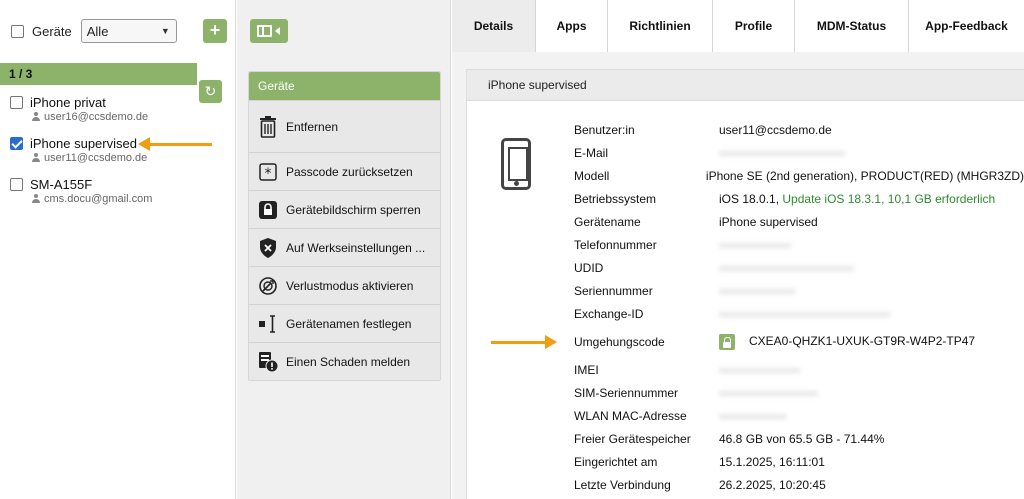 The image size is (1024, 499). Describe the element at coordinates (630, 416) in the screenshot. I see `prop-key: WLAN MAC-Adresse` at that location.